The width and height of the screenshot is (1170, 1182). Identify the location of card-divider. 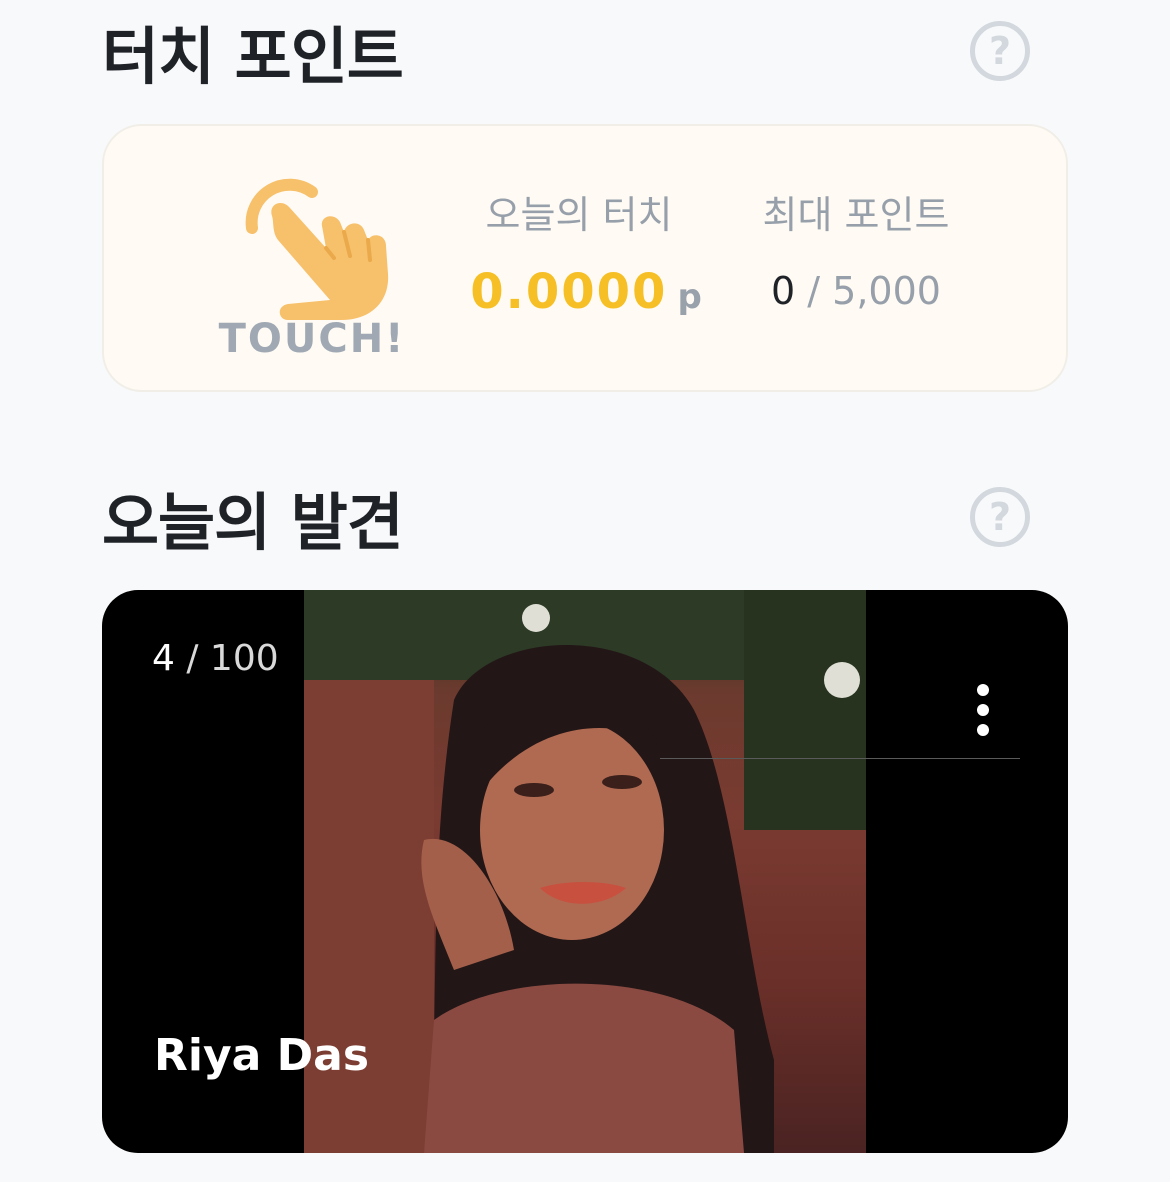
(840, 758).